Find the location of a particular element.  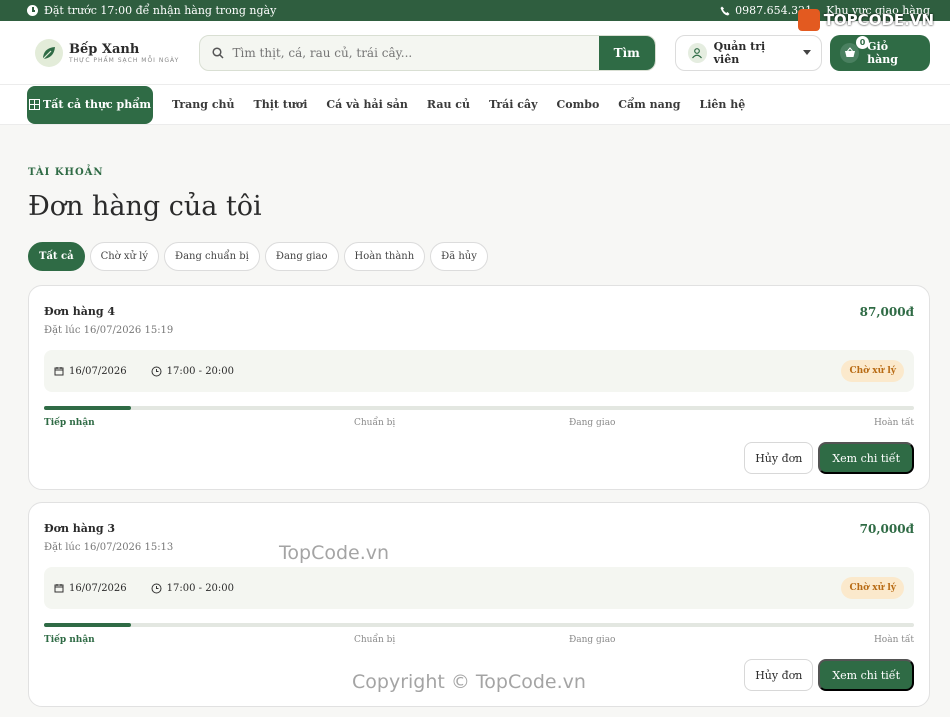

phone-icon is located at coordinates (725, 10).